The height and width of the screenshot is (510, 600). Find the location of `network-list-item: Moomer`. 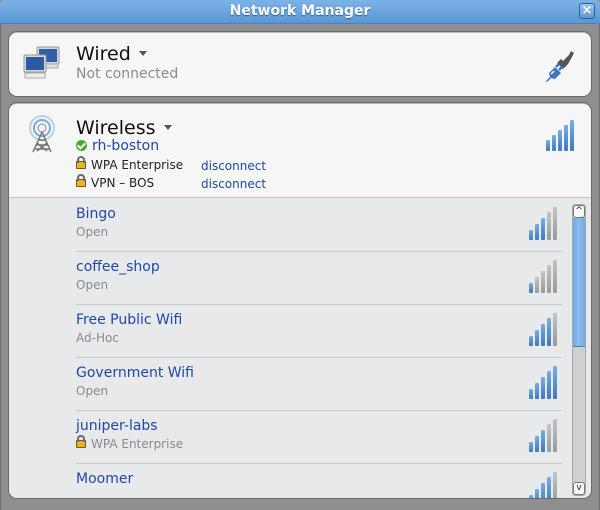

network-list-item: Moomer is located at coordinates (319, 480).